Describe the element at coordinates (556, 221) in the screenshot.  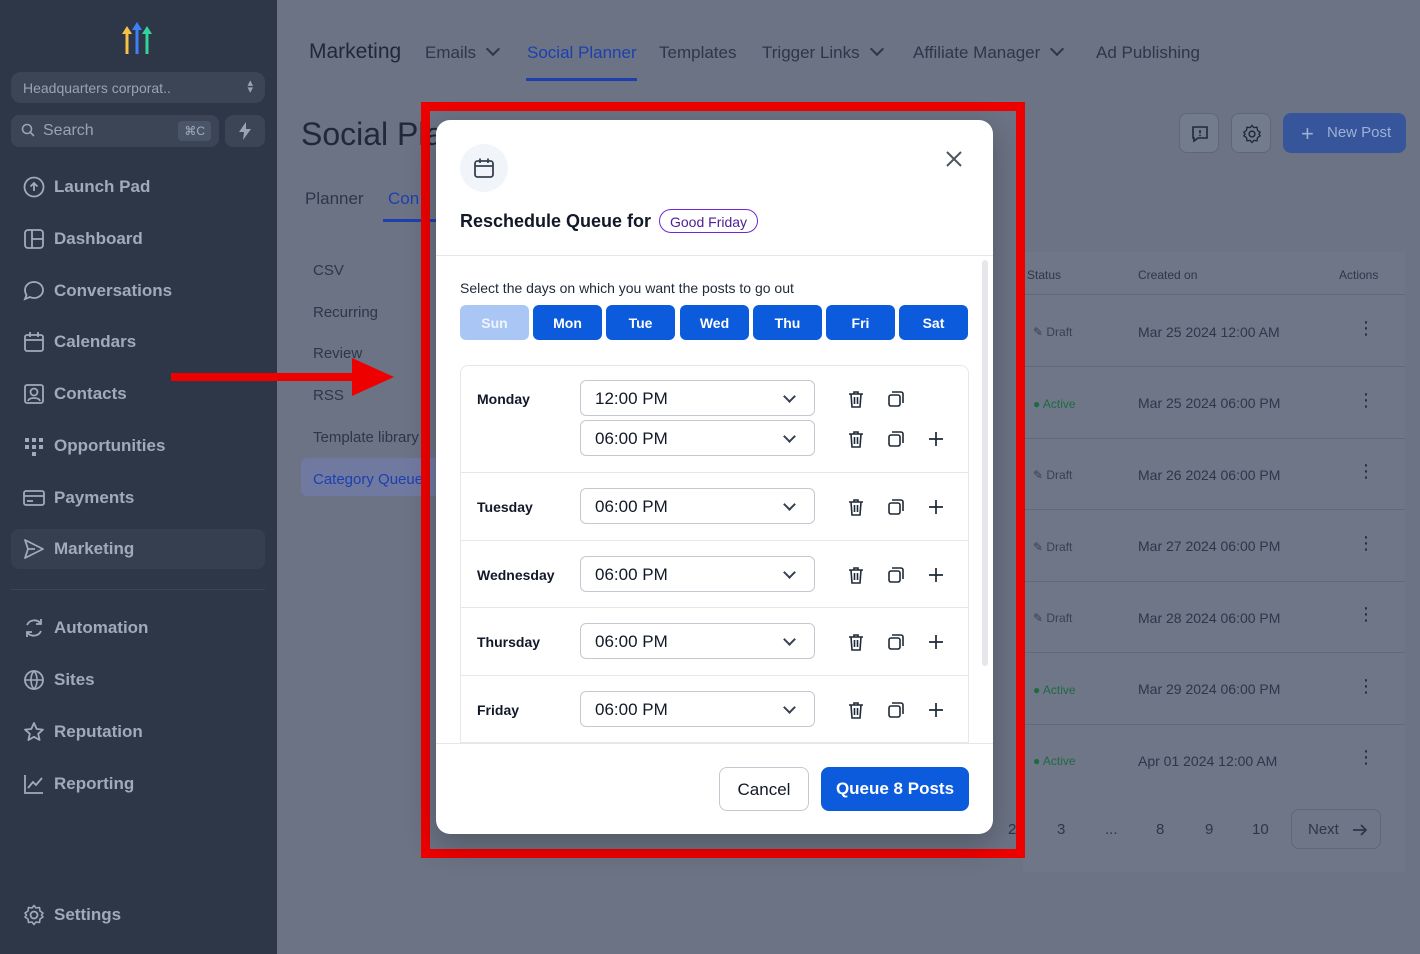
I see `modal-title: Reschedule Queue for` at that location.